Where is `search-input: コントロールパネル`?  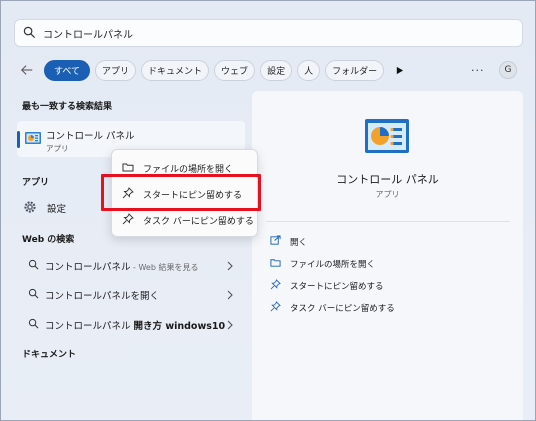 search-input: コントロールパネル is located at coordinates (88, 33).